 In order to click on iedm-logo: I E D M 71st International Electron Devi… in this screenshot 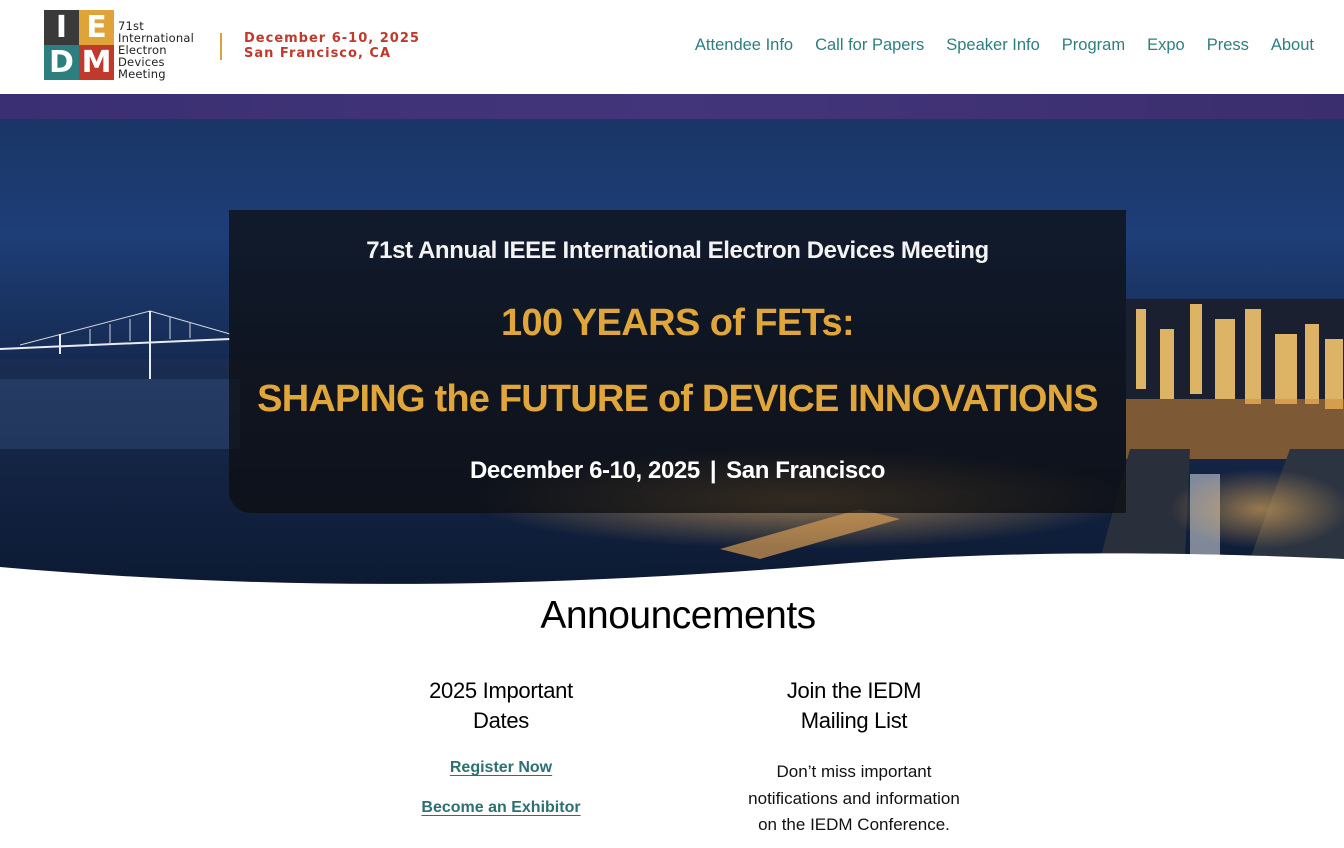, I will do `click(119, 45)`.